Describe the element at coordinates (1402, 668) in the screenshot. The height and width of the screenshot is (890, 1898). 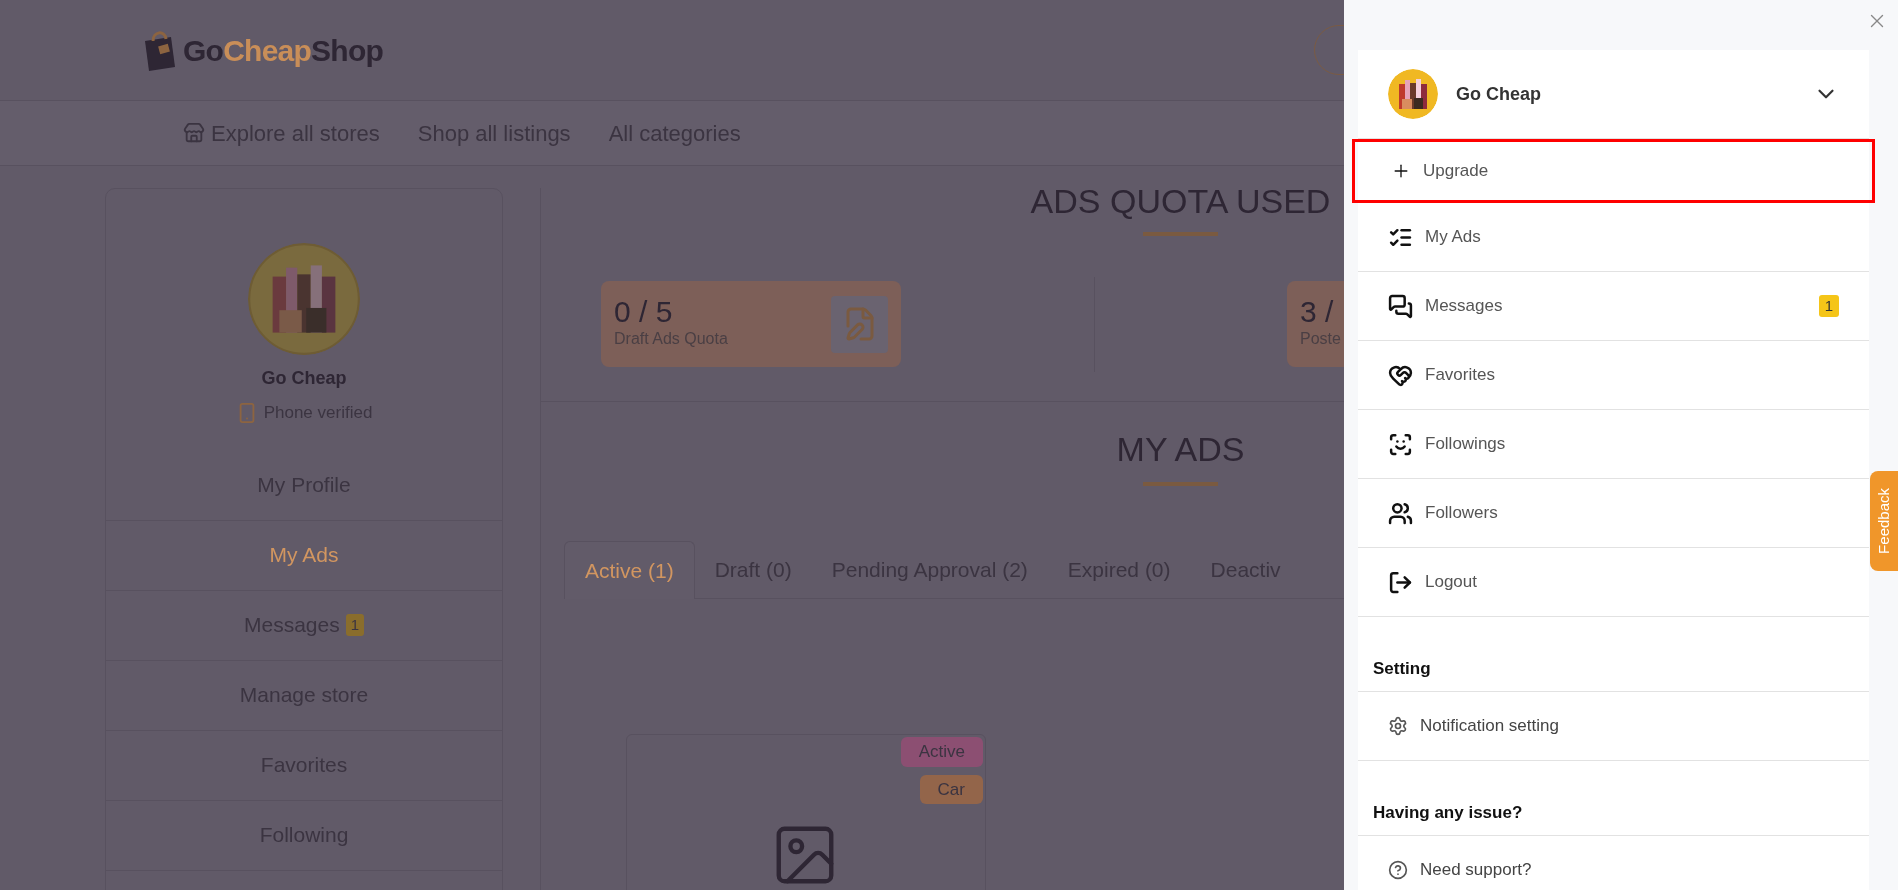
I see `section-heading: Setting` at that location.